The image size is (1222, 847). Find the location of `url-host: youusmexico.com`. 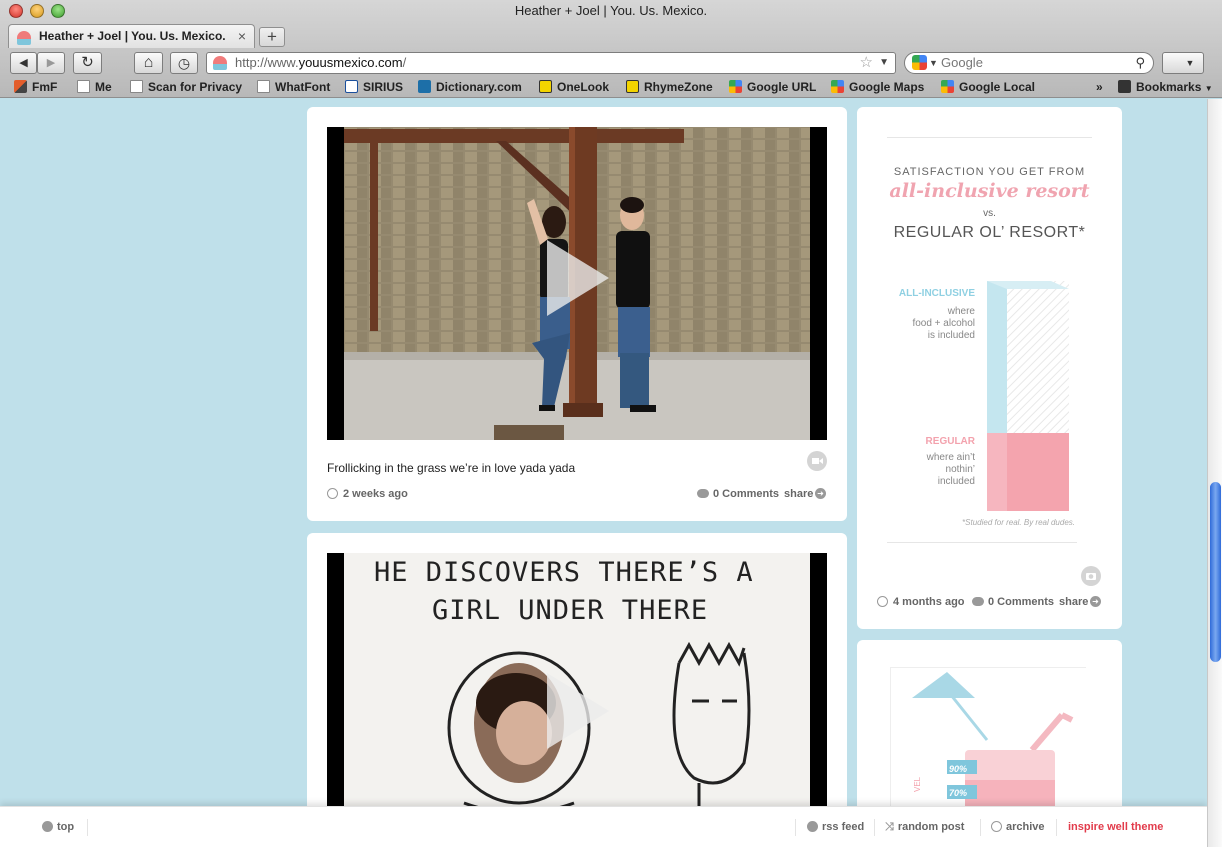

url-host: youusmexico.com is located at coordinates (350, 62).